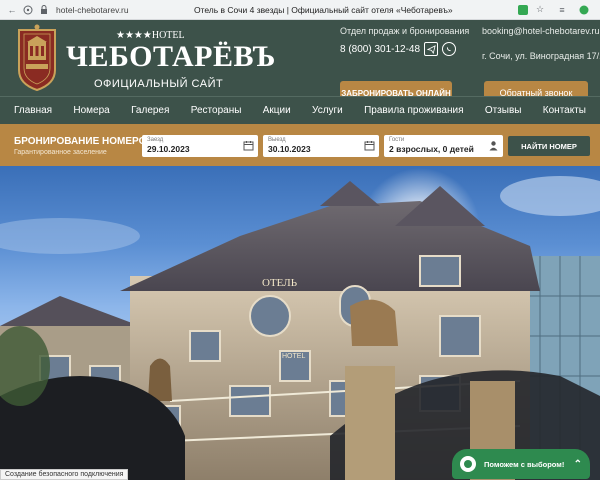 The image size is (600, 480). What do you see at coordinates (216, 110) in the screenshot?
I see `nav-item-restaurants: Рестораны` at bounding box center [216, 110].